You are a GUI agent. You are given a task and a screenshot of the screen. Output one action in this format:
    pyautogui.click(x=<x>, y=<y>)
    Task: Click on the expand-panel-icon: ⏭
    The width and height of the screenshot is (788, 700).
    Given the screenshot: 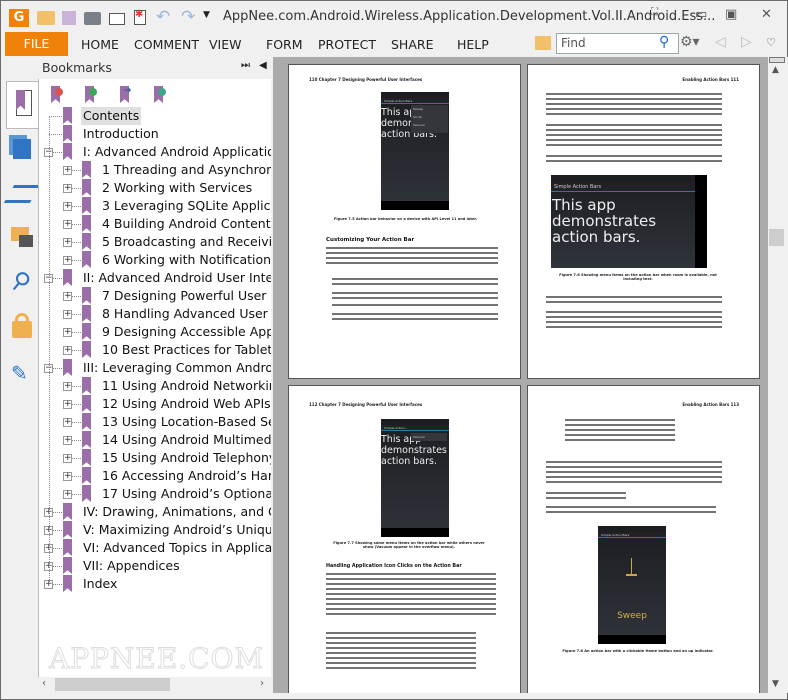 What is the action you would take?
    pyautogui.click(x=245, y=65)
    